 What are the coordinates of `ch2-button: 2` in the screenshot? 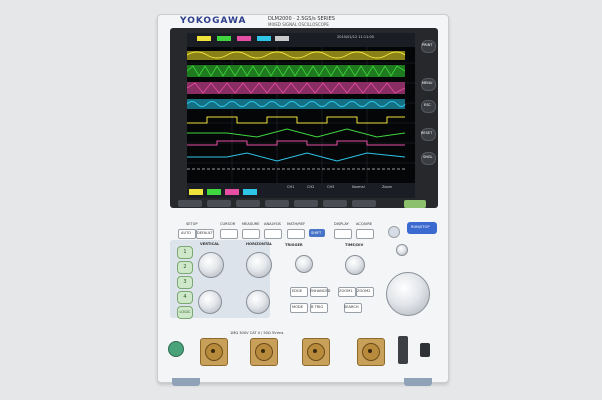 It's located at (185, 267).